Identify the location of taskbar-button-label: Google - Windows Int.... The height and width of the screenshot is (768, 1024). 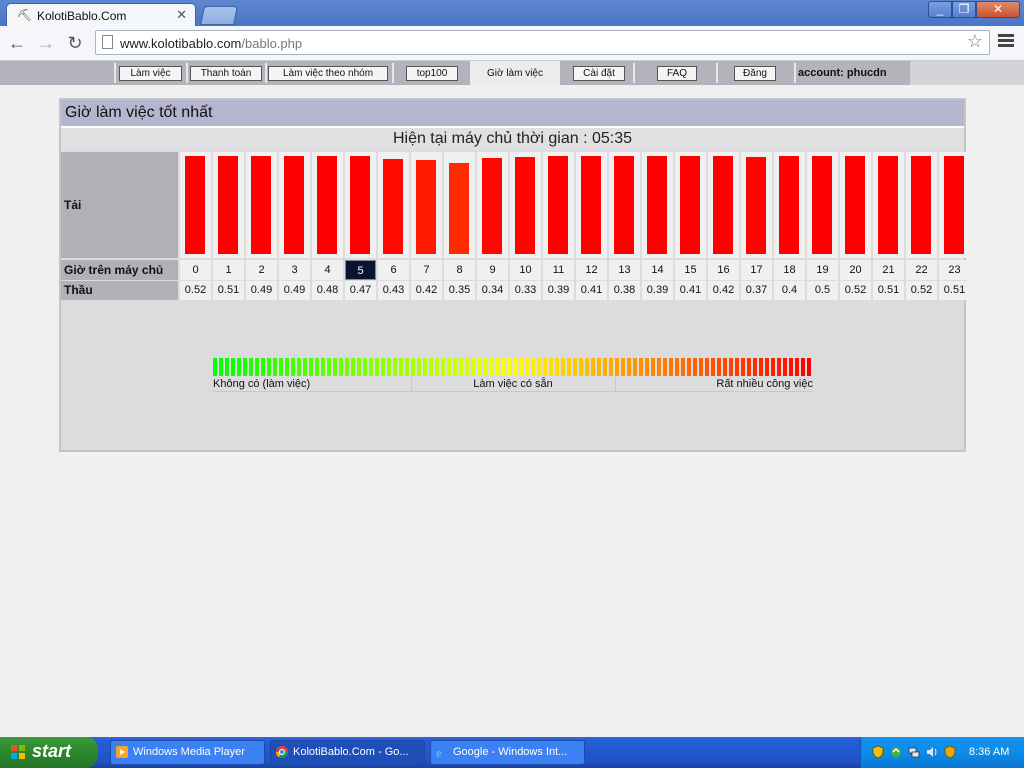
(510, 752).